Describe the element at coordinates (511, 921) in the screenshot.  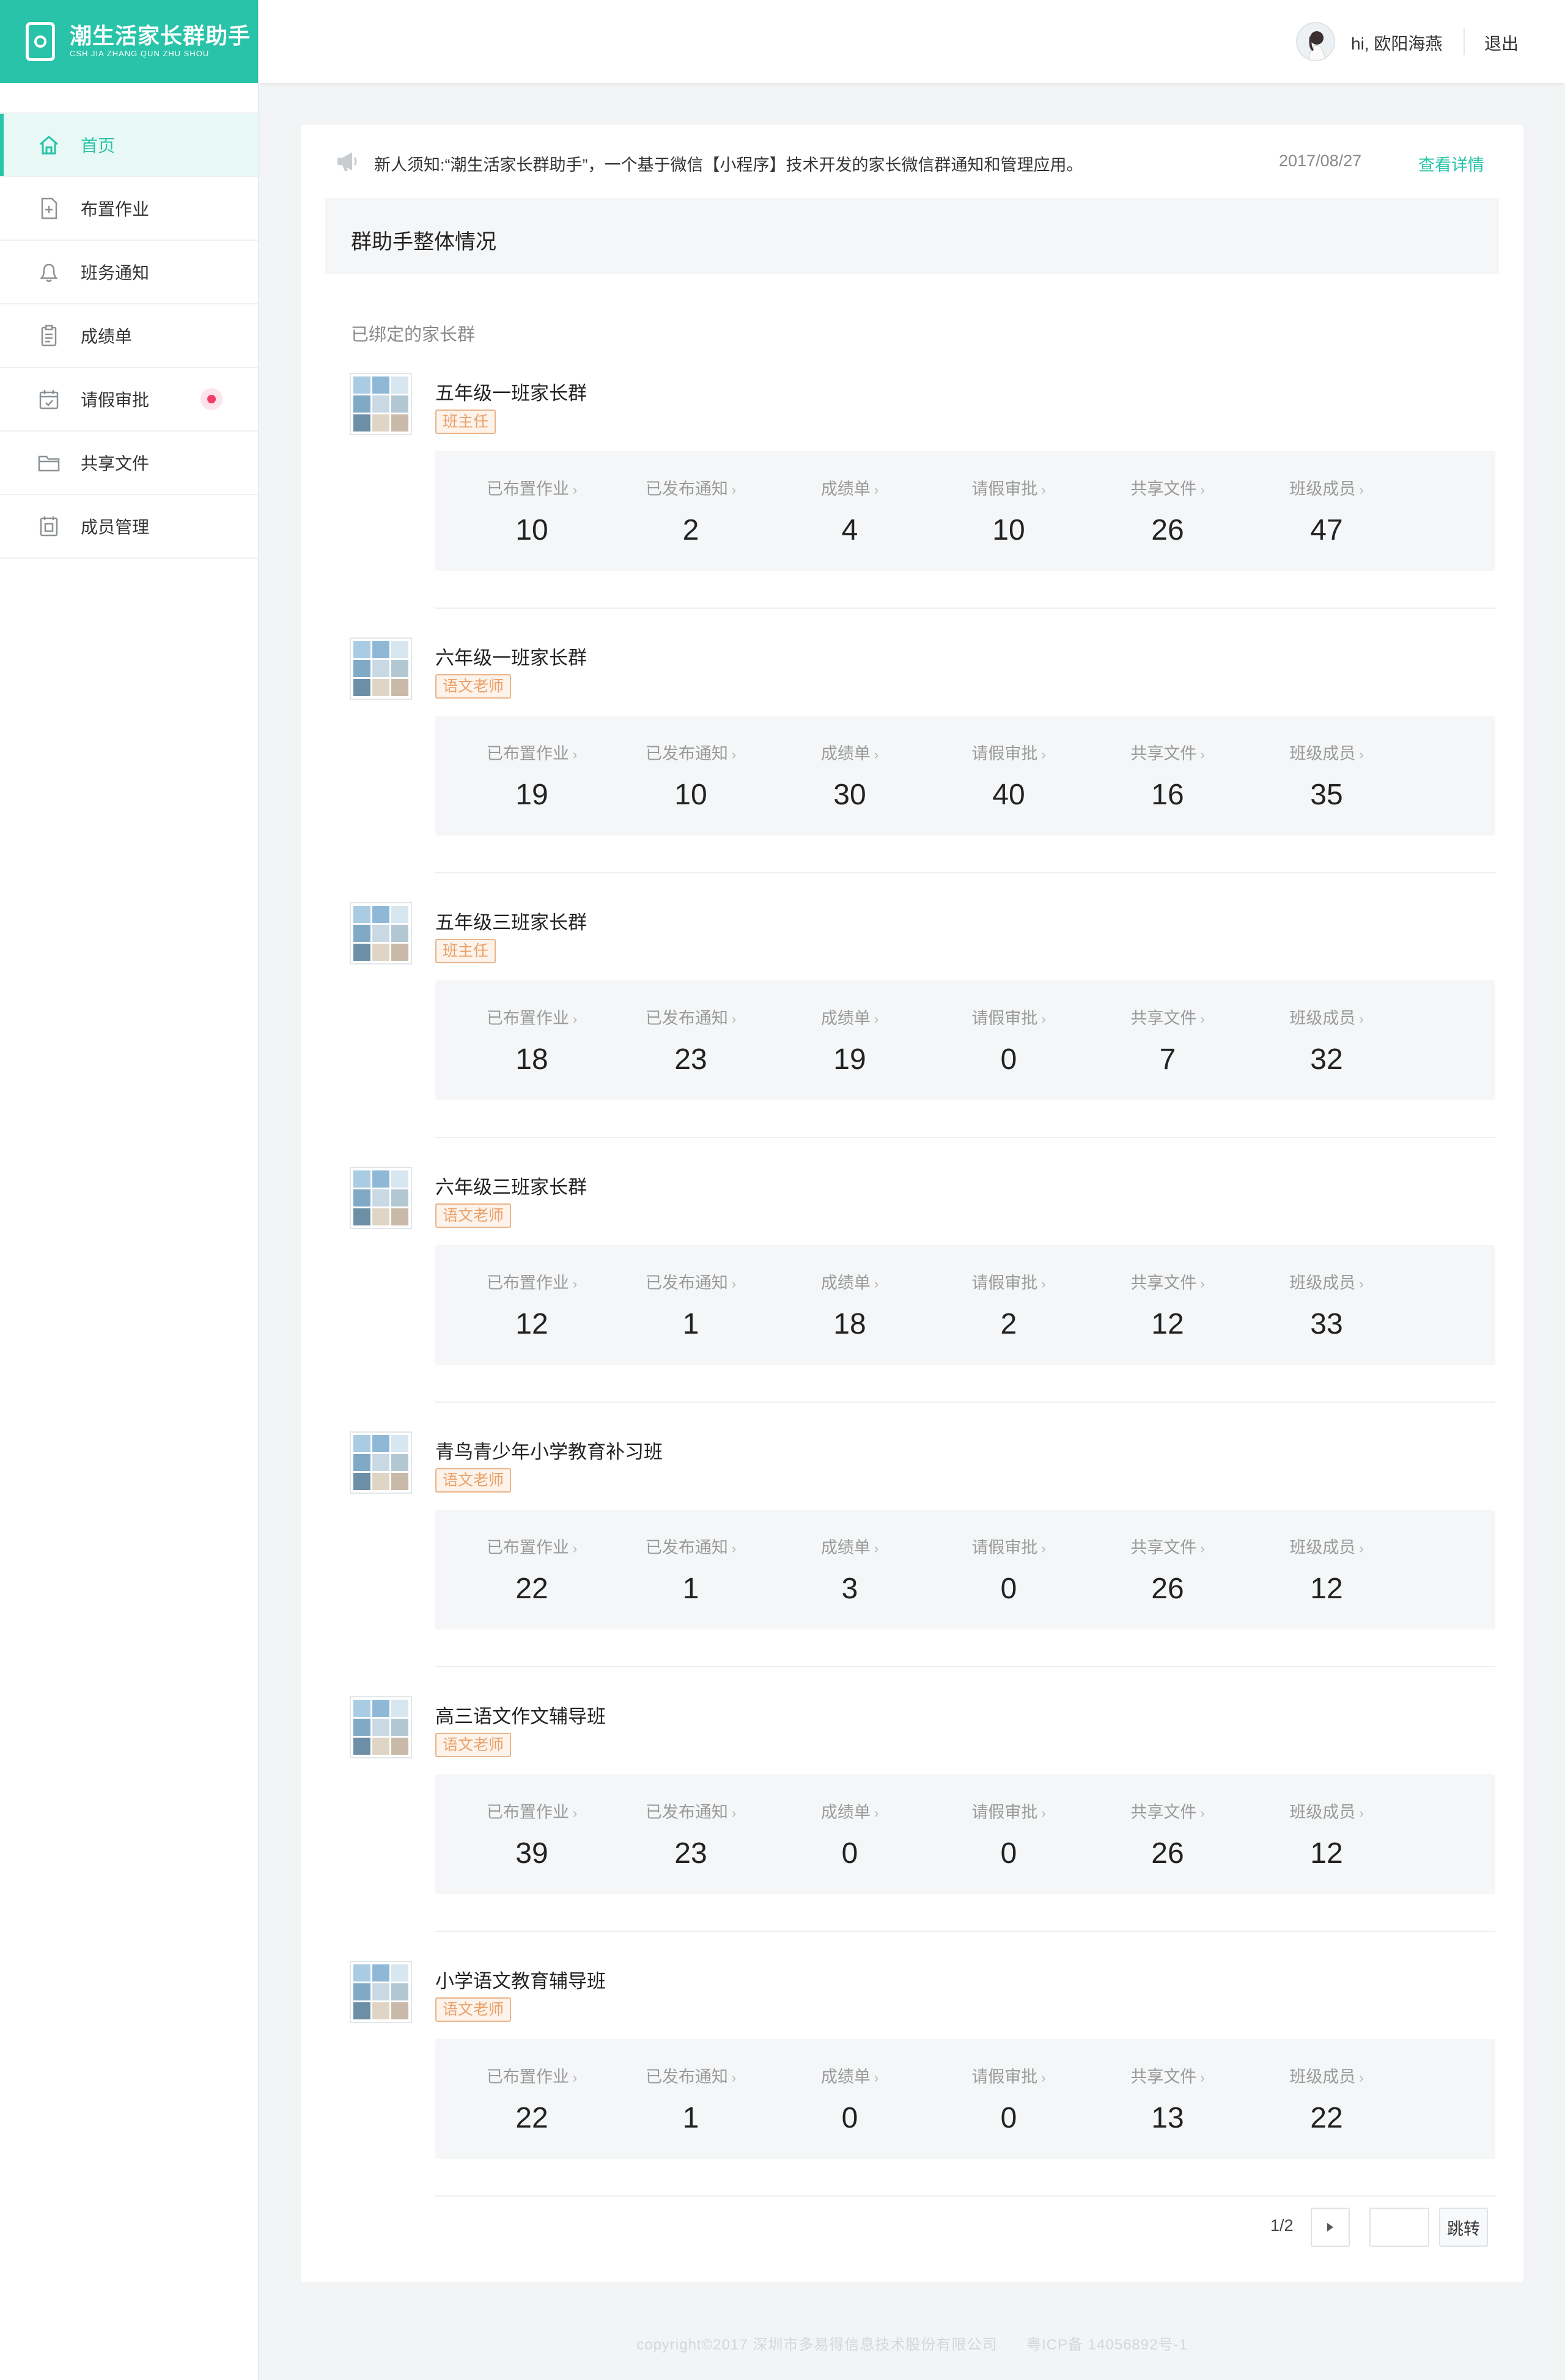
I see `group-name: 五年级三班家长群` at that location.